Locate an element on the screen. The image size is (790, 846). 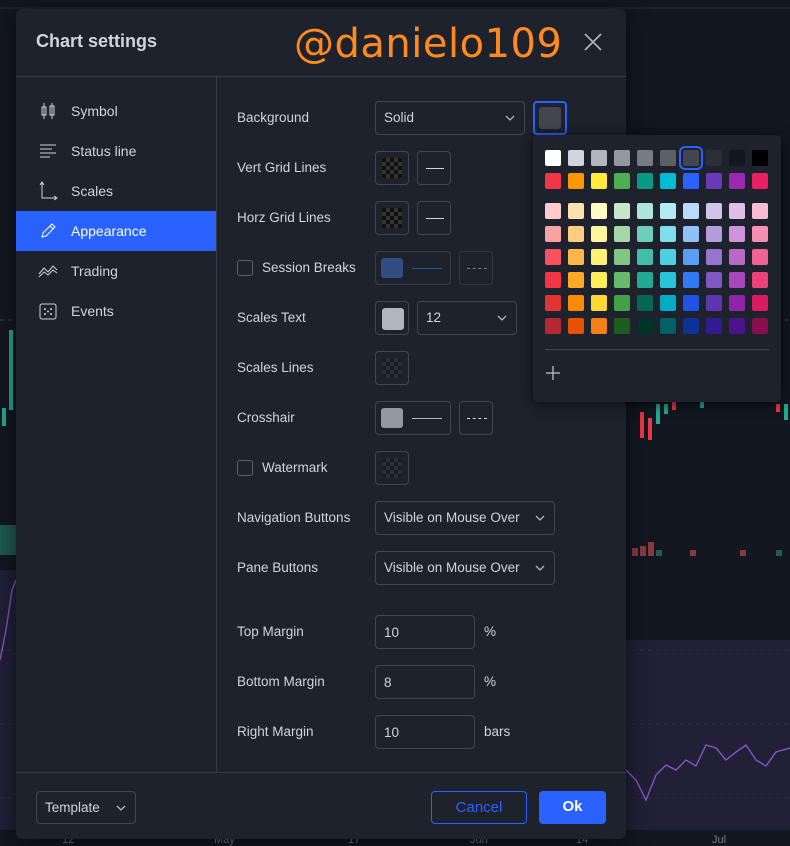
sidebar-item-appearance: Appearance is located at coordinates (116, 231).